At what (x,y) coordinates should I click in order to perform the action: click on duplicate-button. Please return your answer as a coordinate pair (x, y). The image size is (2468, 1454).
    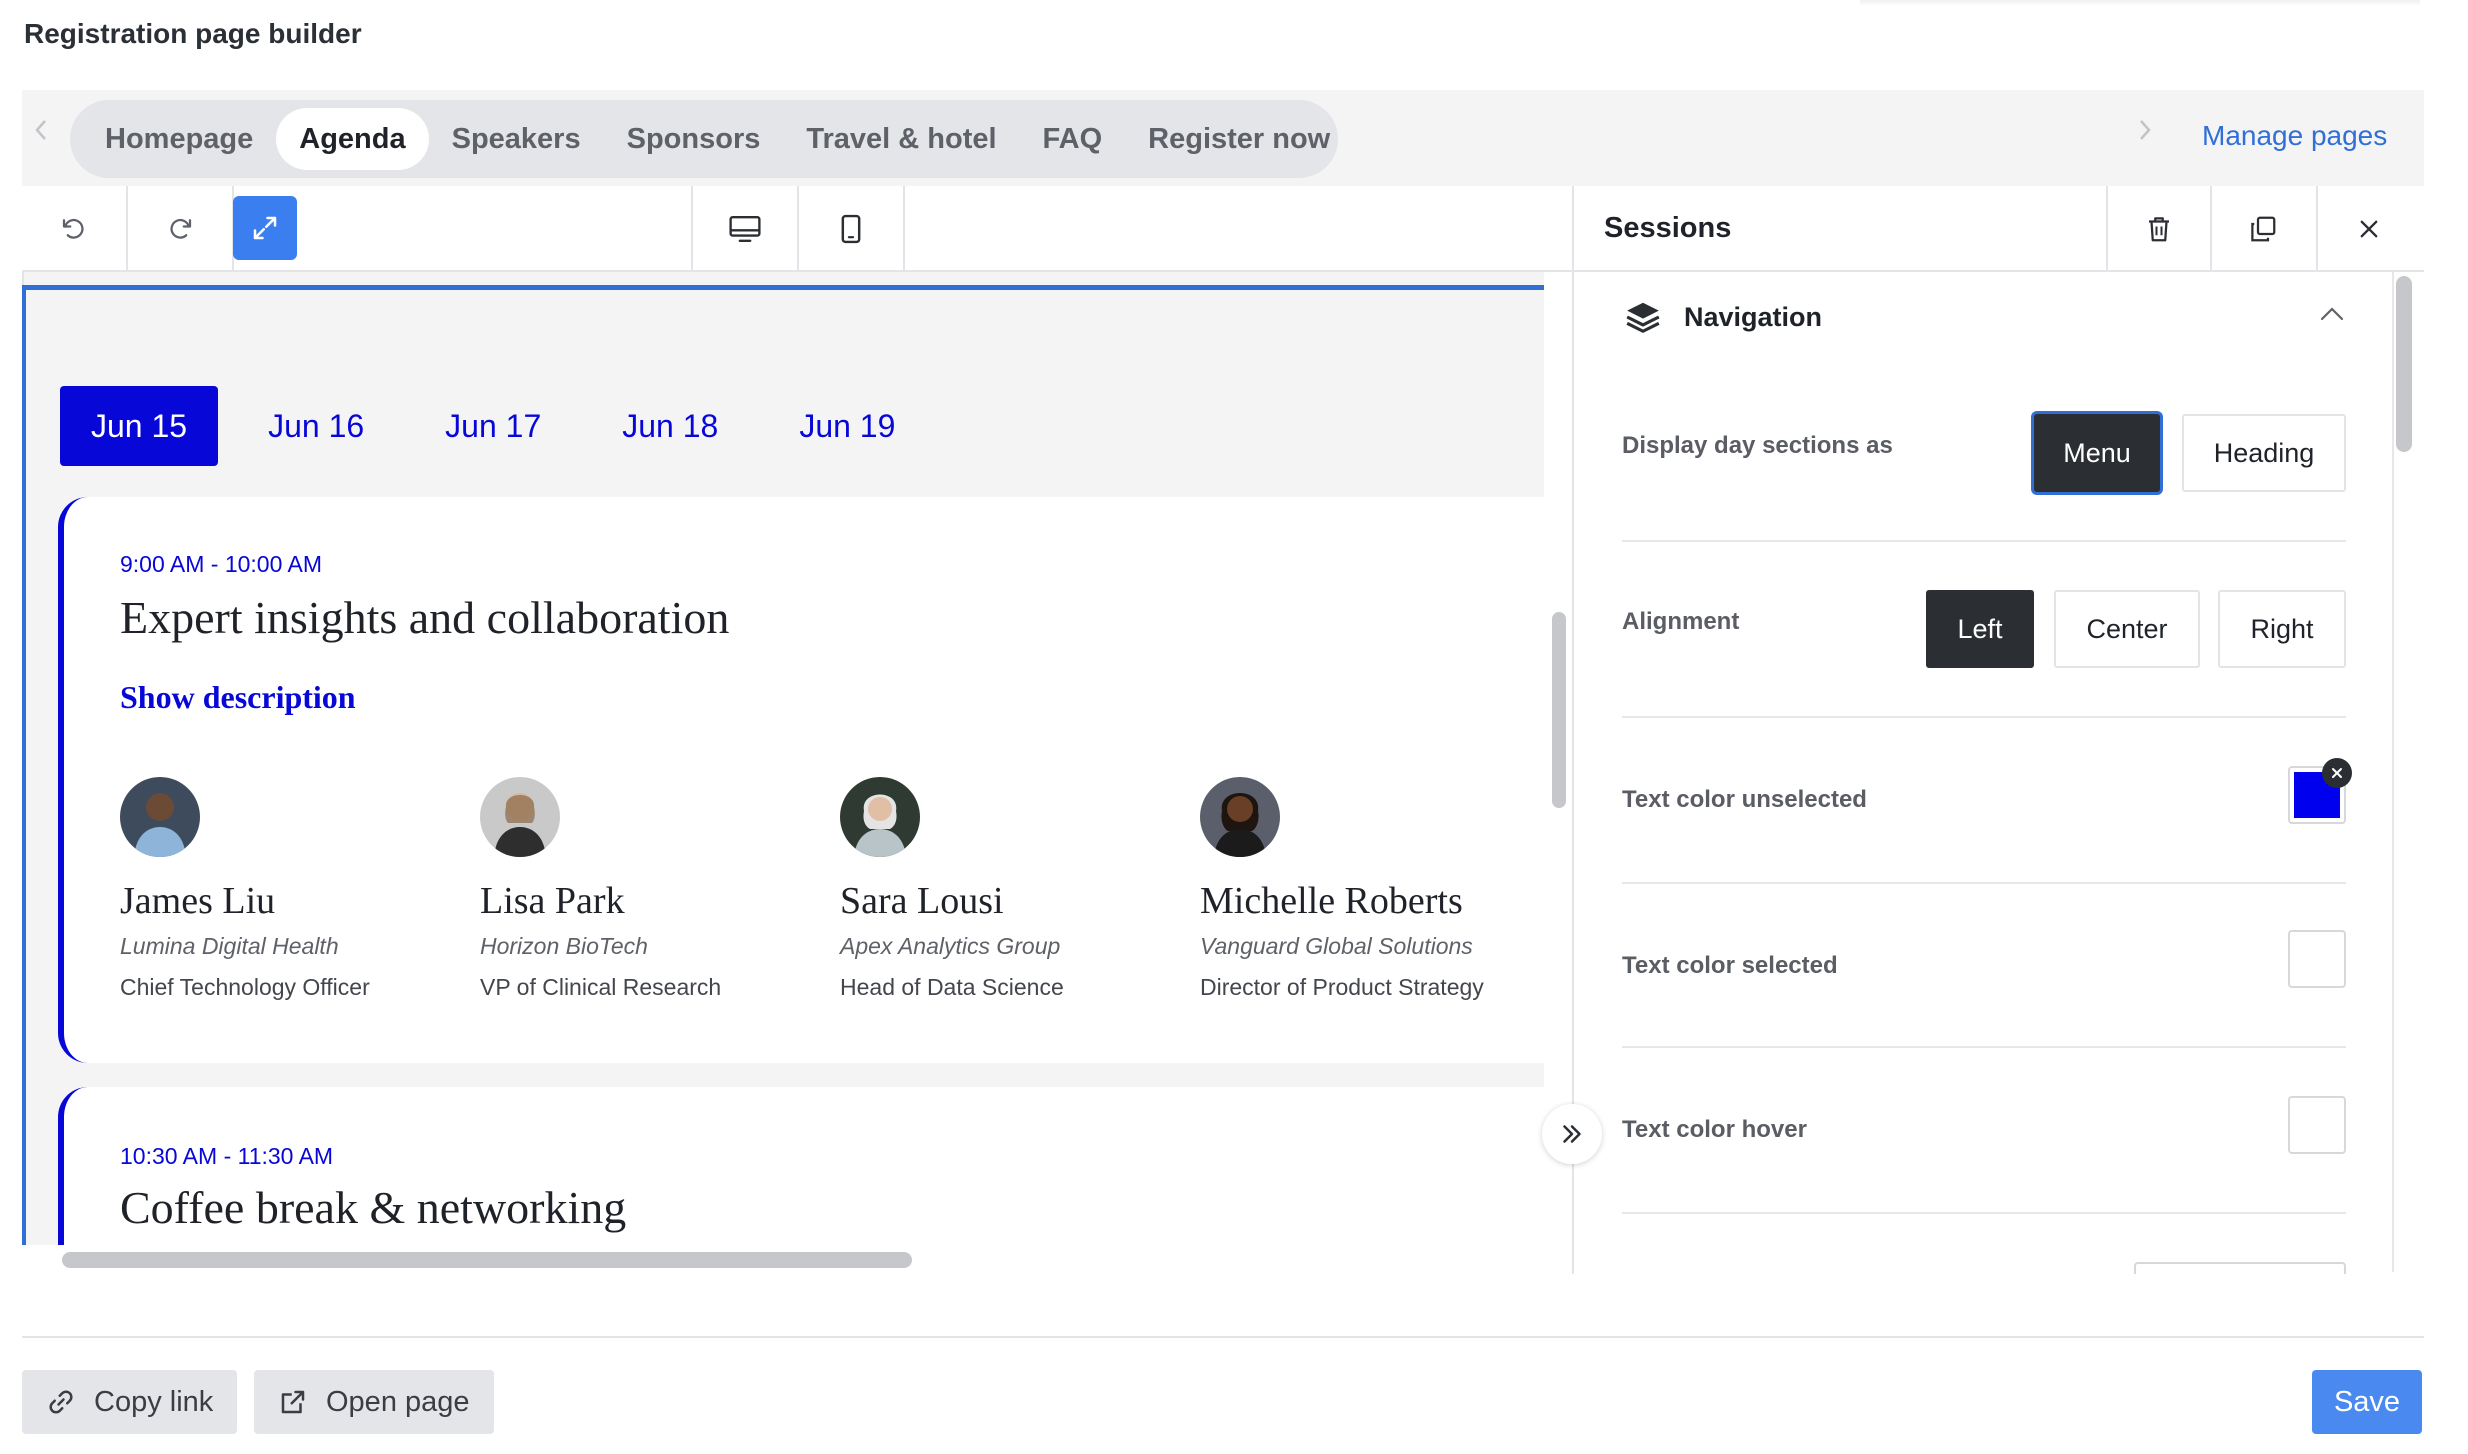
    Looking at the image, I should click on (2262, 229).